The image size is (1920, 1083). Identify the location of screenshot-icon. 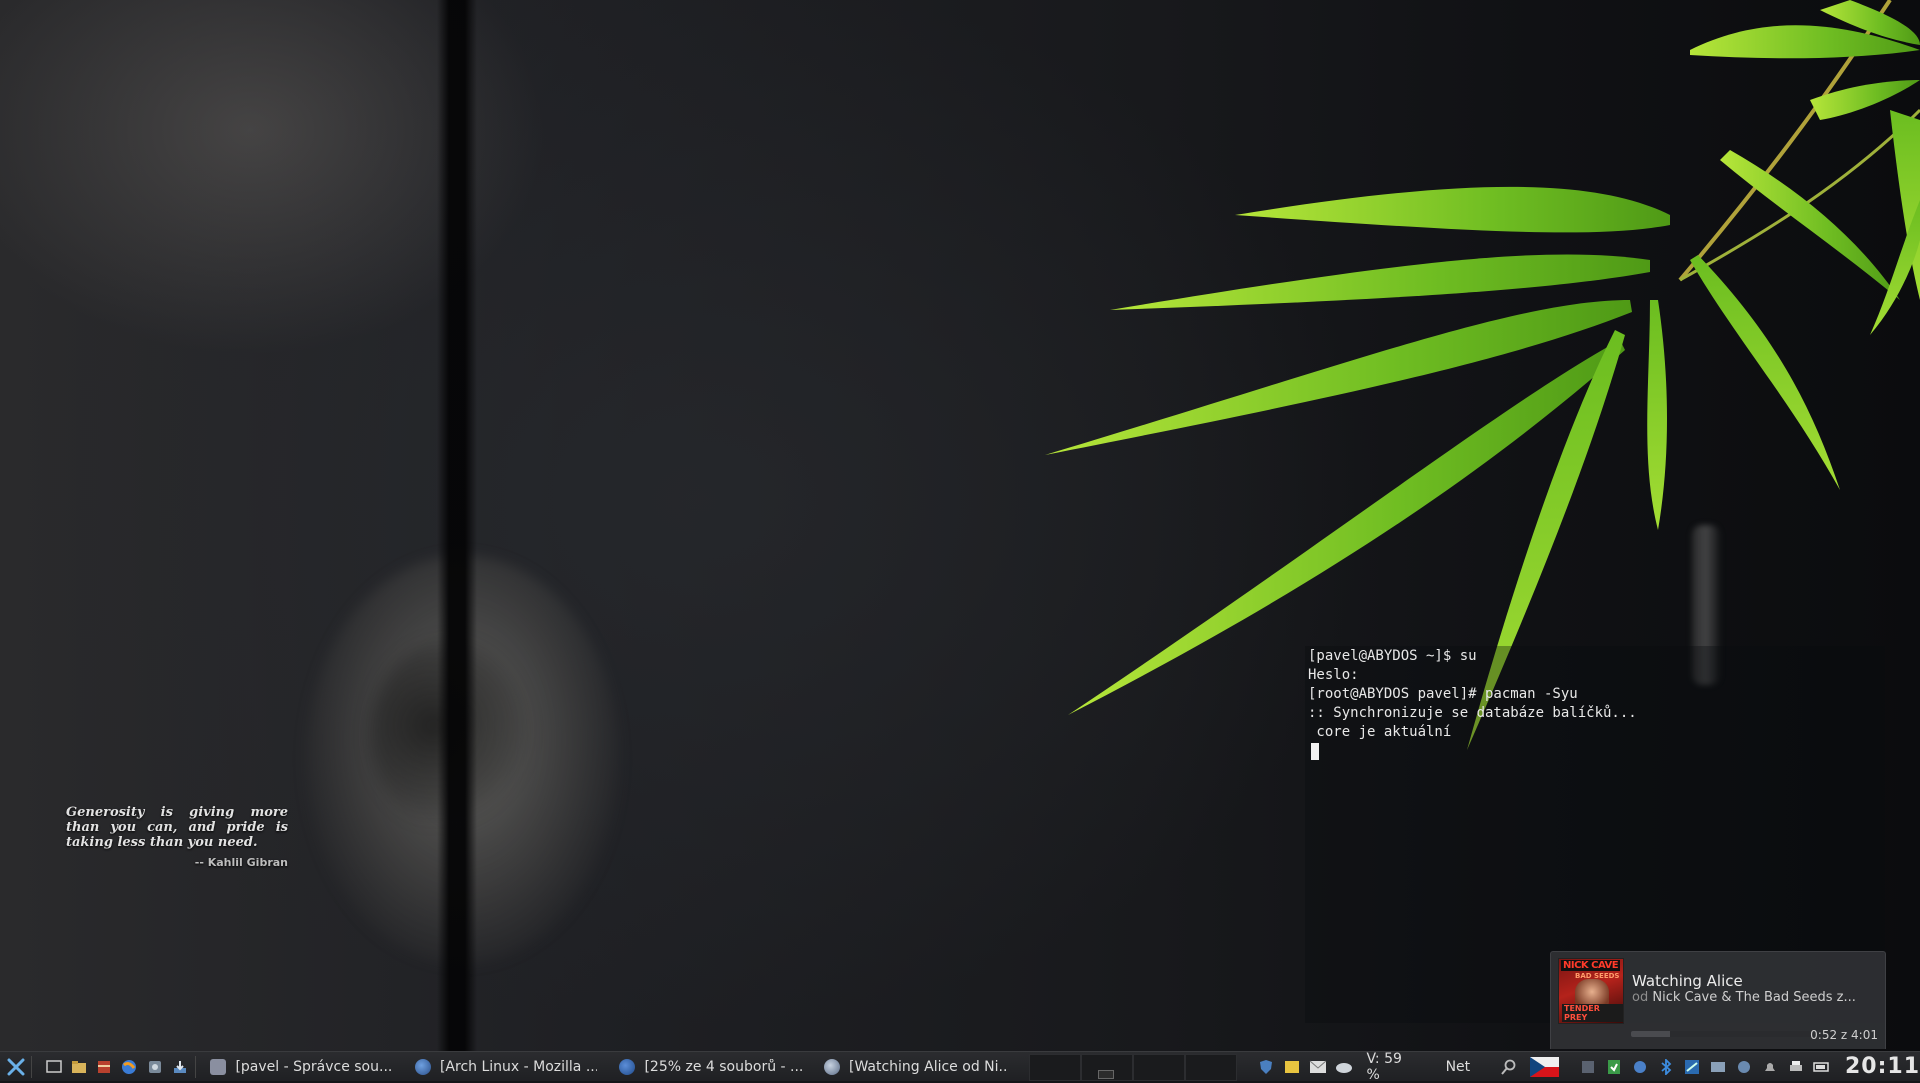
(1588, 1067).